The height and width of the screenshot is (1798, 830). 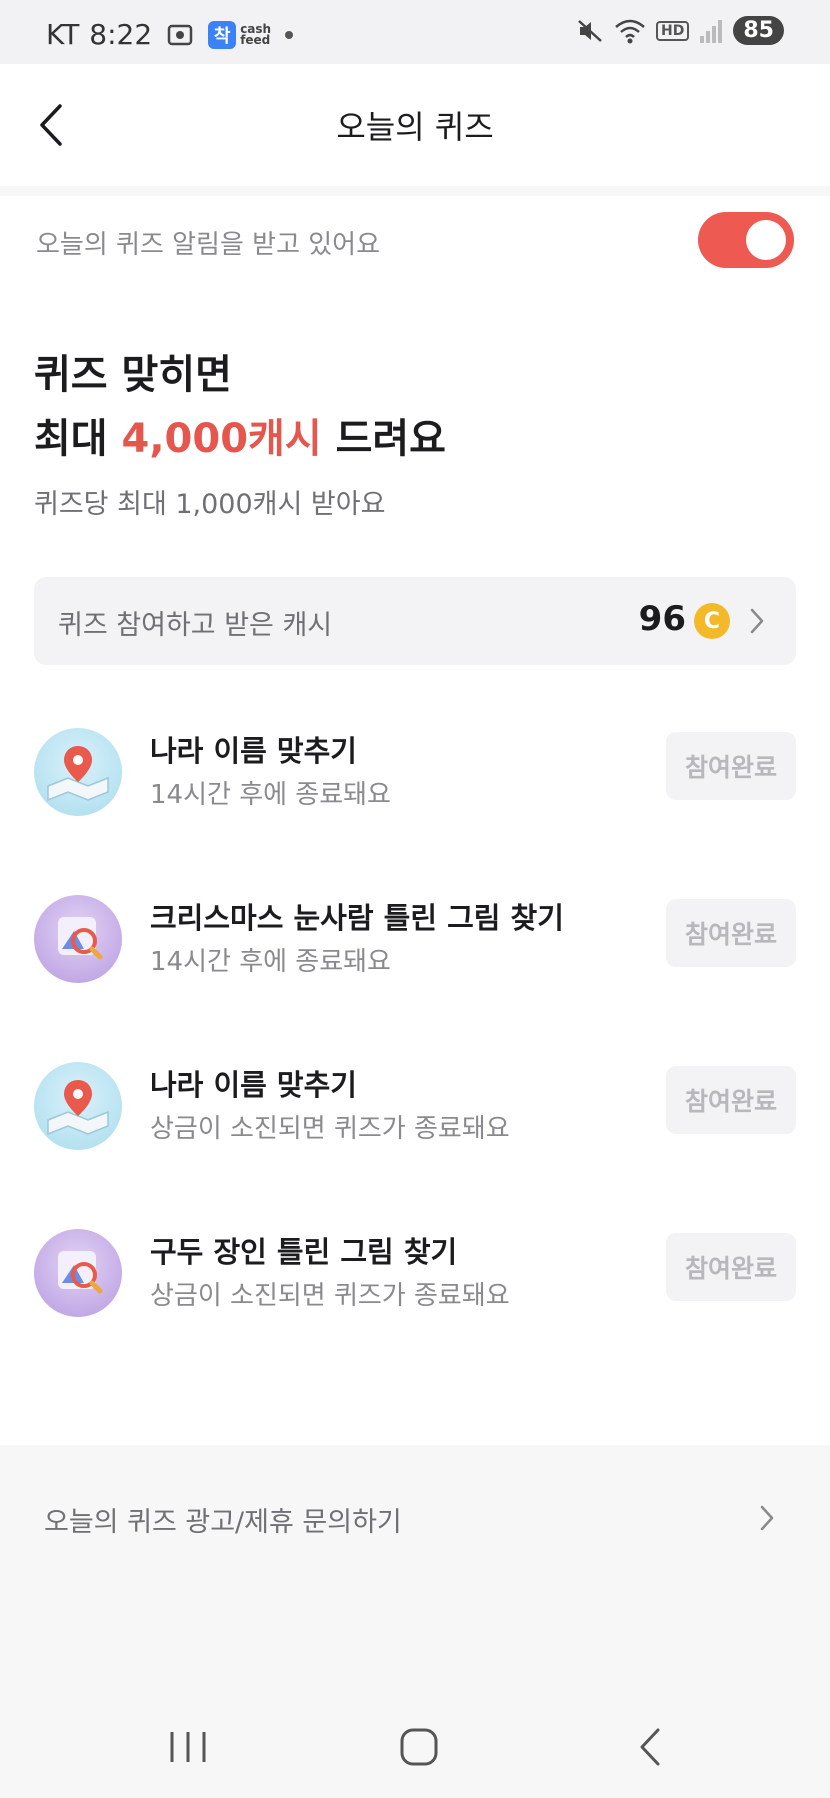 I want to click on quiz-title: 구두 장인 틀린 그림 찾기, so click(x=304, y=1252).